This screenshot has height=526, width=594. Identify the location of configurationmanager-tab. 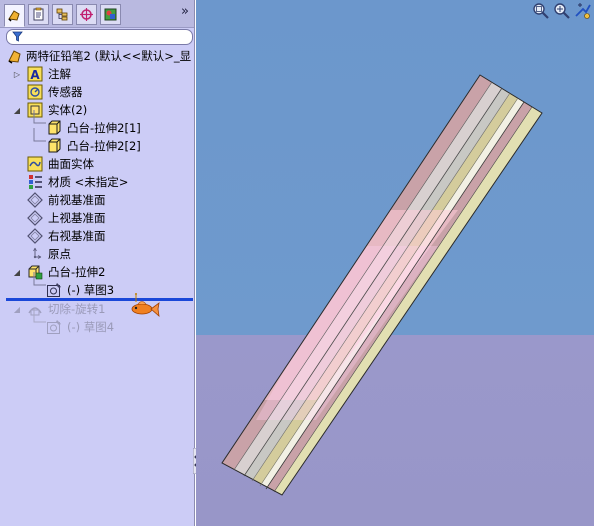
(62, 14).